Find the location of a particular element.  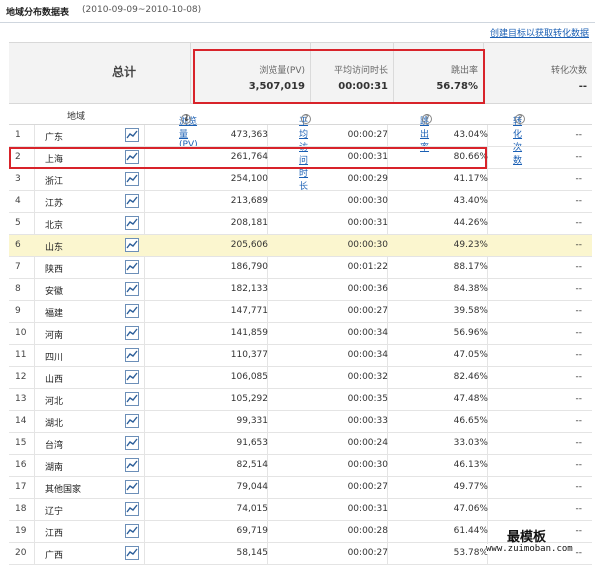

bounce-rate: 61.44% is located at coordinates (470, 531).